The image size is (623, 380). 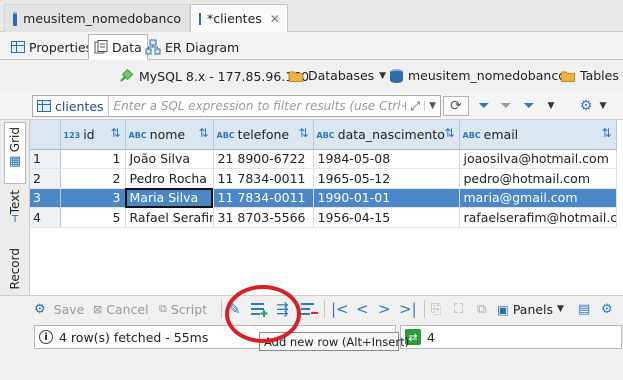 What do you see at coordinates (79, 106) in the screenshot?
I see `filter-entity-label: clientes` at bounding box center [79, 106].